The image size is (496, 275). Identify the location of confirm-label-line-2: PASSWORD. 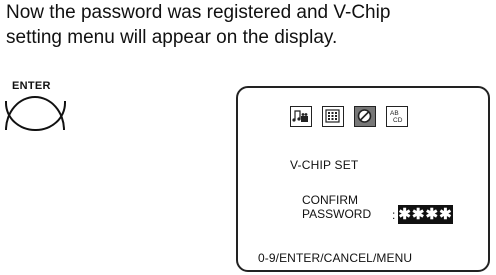
(337, 214).